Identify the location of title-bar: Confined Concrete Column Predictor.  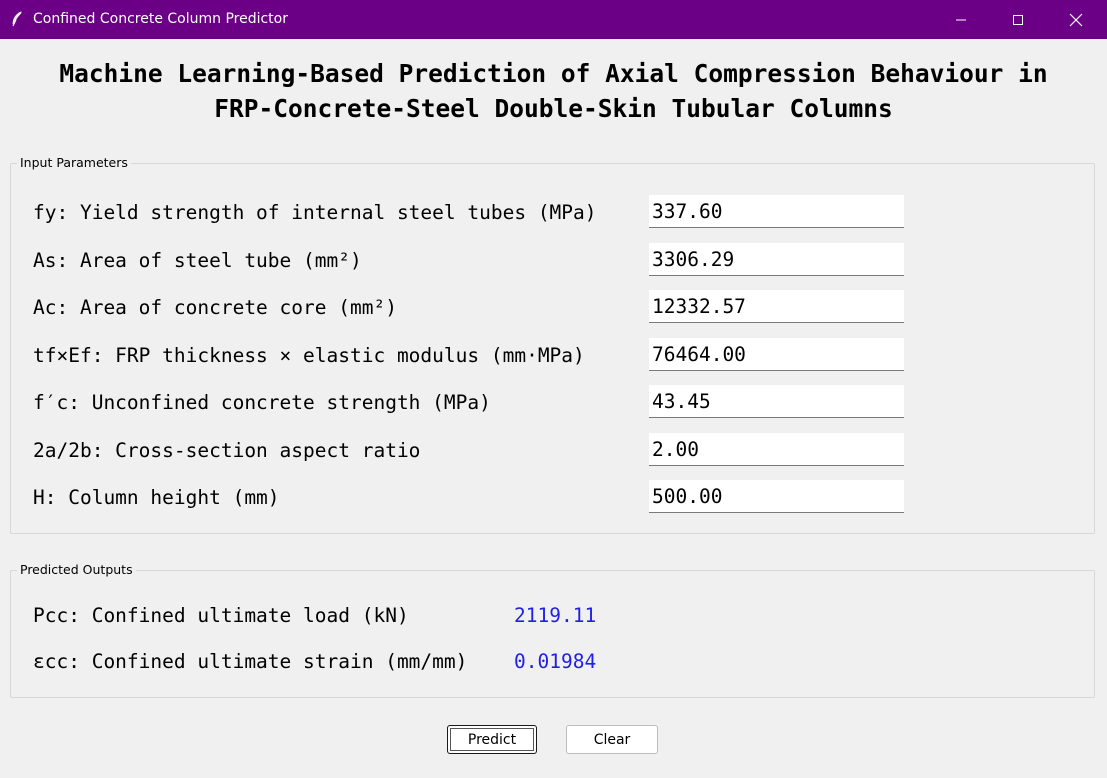
(553, 19).